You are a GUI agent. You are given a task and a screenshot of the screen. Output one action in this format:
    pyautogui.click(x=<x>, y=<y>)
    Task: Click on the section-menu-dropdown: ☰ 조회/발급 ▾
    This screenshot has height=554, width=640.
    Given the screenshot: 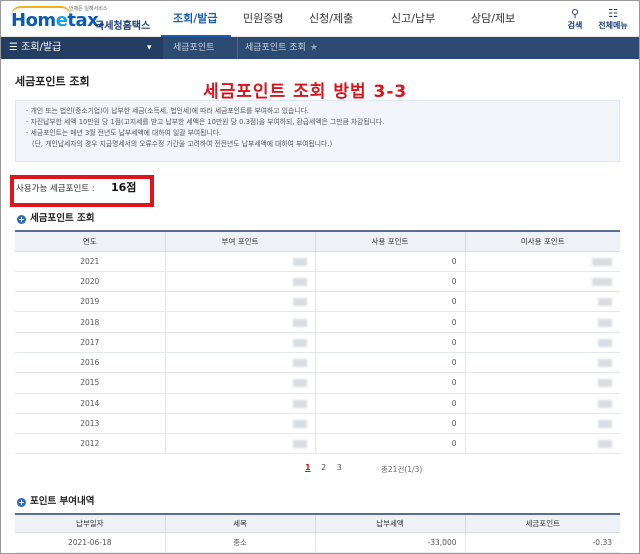 What is the action you would take?
    pyautogui.click(x=82, y=48)
    